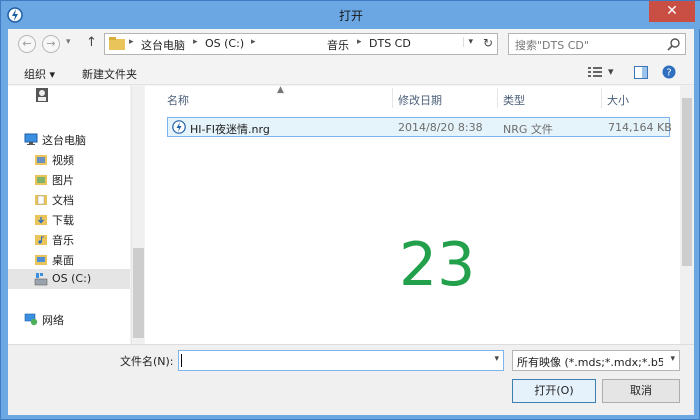  I want to click on sidebar-item-this-pc: 这台电脑, so click(69, 139).